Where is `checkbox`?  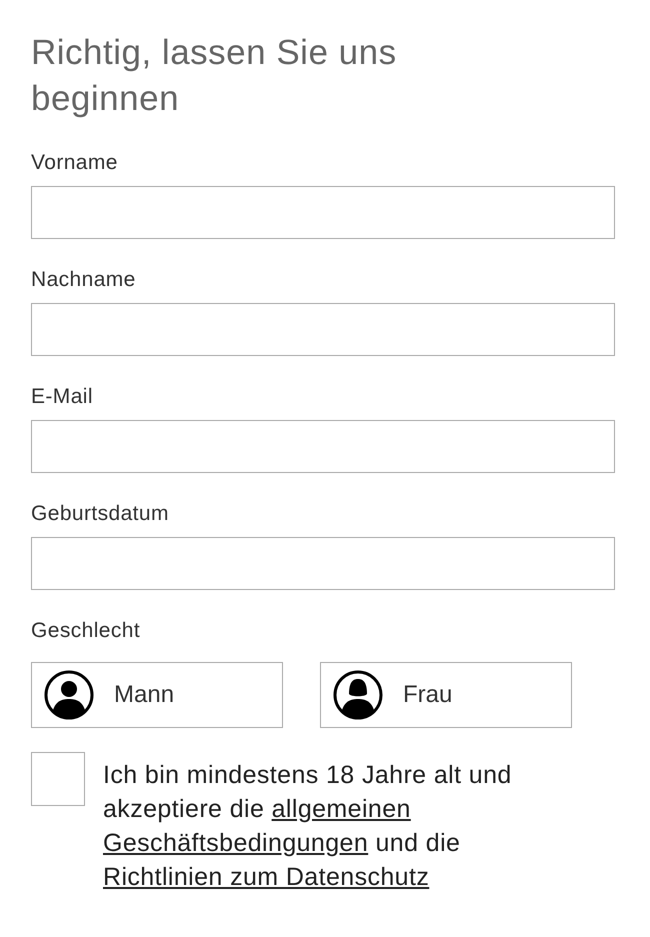 checkbox is located at coordinates (58, 779).